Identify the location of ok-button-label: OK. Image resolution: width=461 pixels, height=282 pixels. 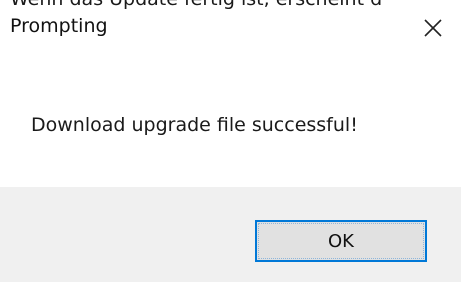
(341, 241).